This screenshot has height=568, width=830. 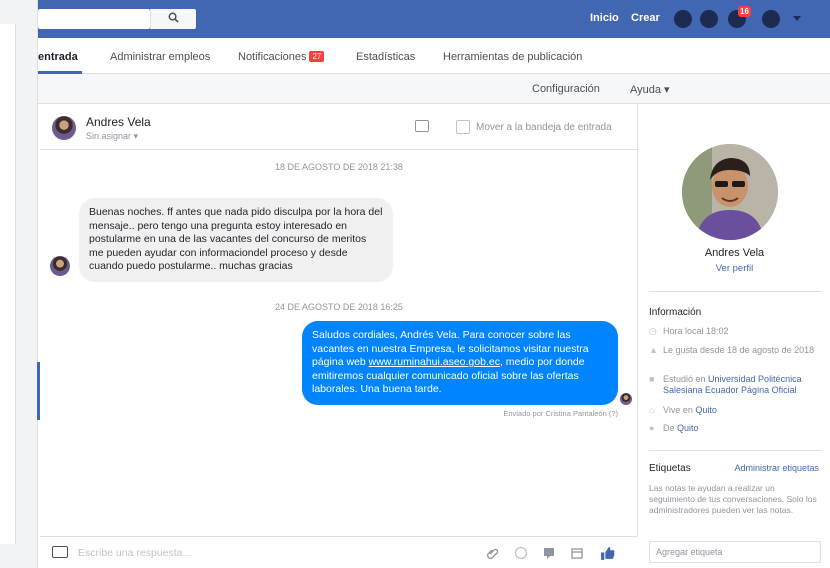 What do you see at coordinates (736, 428) in the screenshot?
I see `info-from: ● De Quito` at bounding box center [736, 428].